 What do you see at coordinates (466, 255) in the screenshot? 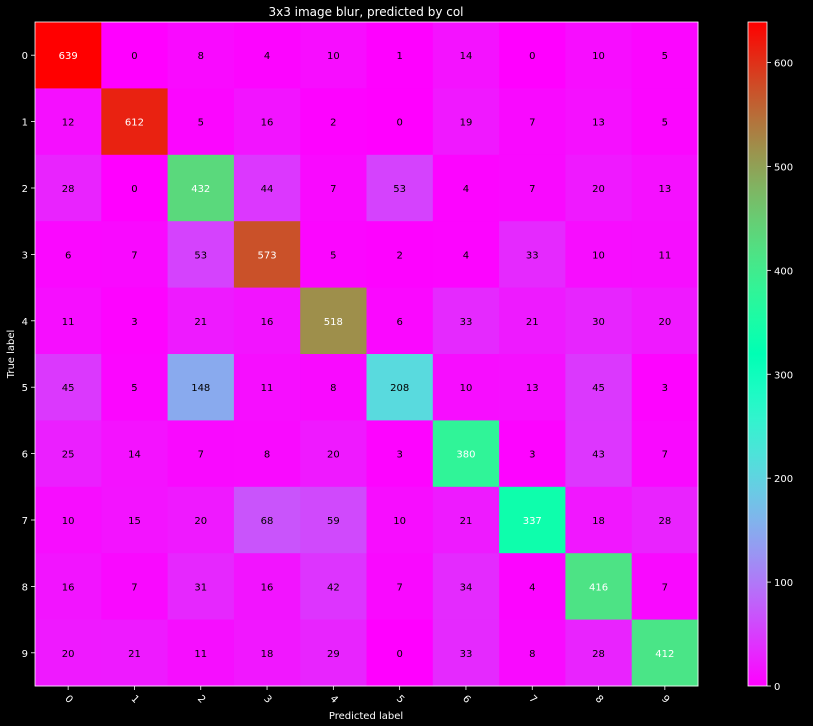
I see `cell-value-label: 4` at bounding box center [466, 255].